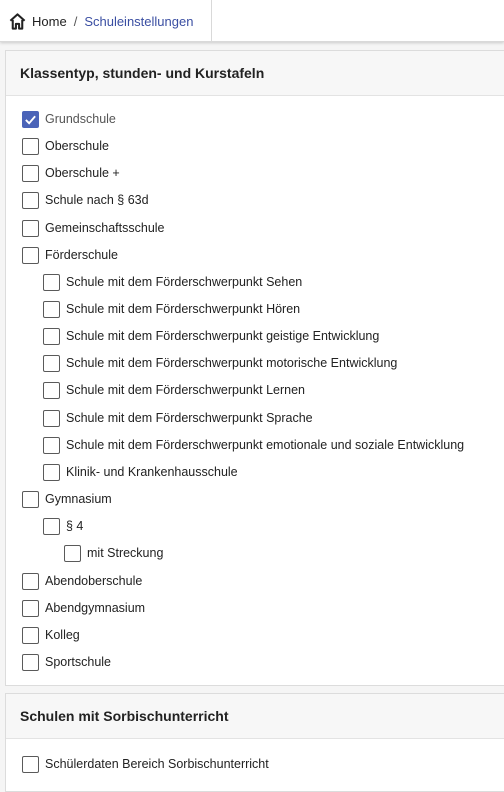  I want to click on checkbox-label: Schule mit dem Förderschwerpunkt Lernen, so click(186, 390).